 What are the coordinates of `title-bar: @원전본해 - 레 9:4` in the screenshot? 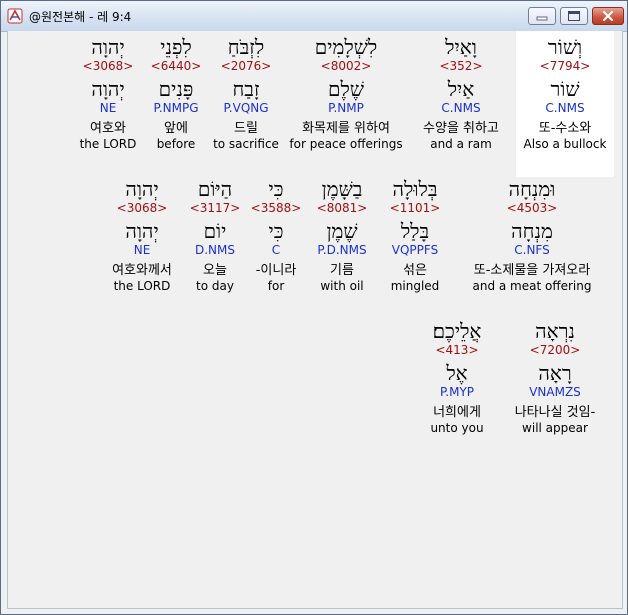 It's located at (314, 16).